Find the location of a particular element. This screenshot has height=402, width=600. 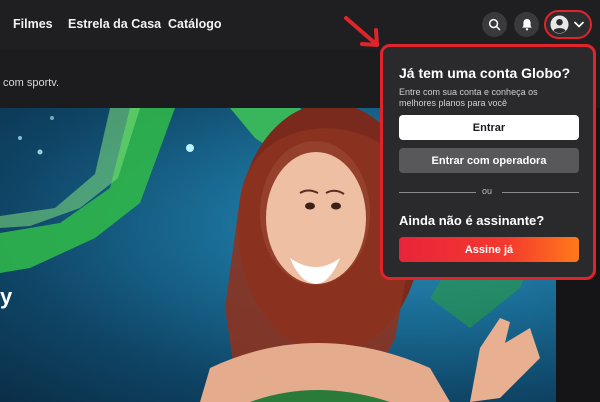

not-subscriber-title: Ainda não é assinante? is located at coordinates (472, 220).